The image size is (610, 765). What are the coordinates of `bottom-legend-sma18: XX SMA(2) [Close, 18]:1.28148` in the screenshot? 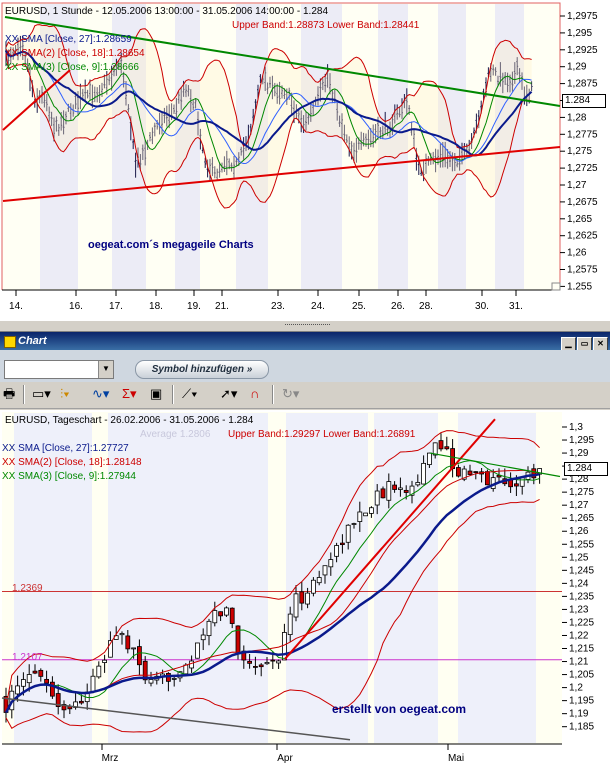 It's located at (72, 462).